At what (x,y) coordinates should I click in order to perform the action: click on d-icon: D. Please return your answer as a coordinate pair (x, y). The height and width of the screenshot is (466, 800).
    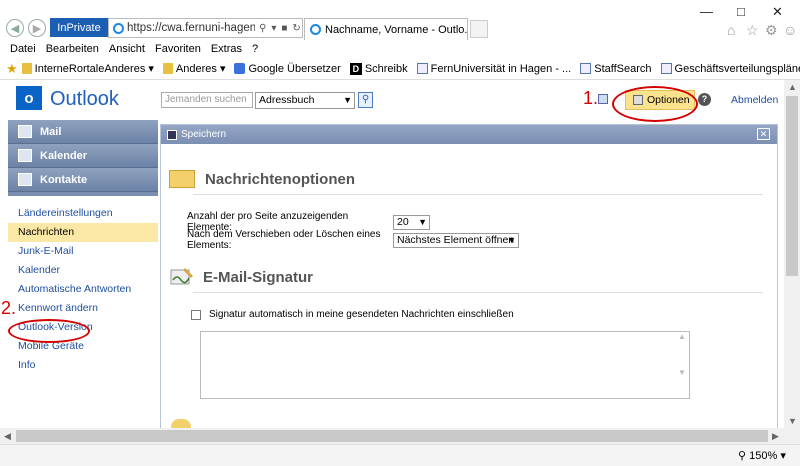
    Looking at the image, I should click on (355, 68).